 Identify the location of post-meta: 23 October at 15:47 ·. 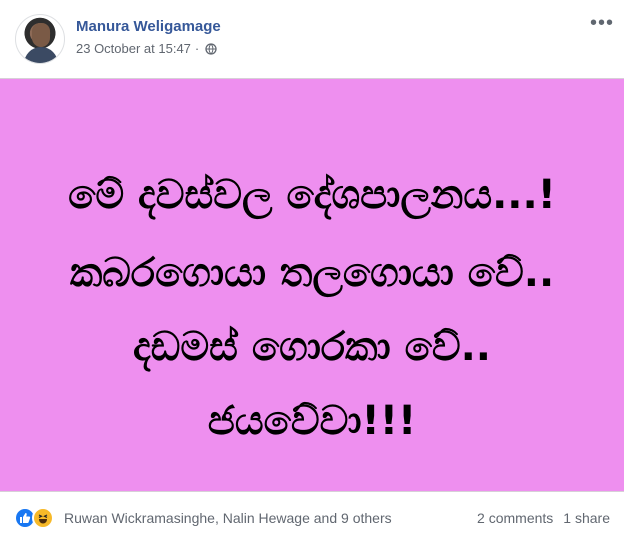
(146, 48).